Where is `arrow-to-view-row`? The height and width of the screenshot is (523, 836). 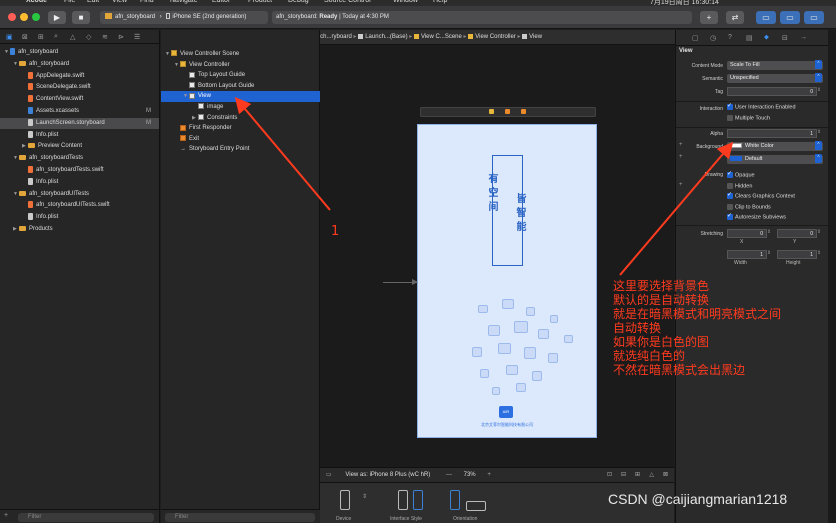 arrow-to-view-row is located at coordinates (282, 153).